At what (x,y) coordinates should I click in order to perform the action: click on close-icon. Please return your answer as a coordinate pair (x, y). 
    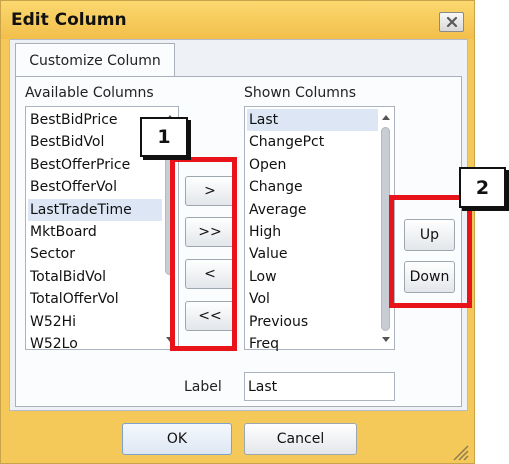
    Looking at the image, I should click on (451, 22).